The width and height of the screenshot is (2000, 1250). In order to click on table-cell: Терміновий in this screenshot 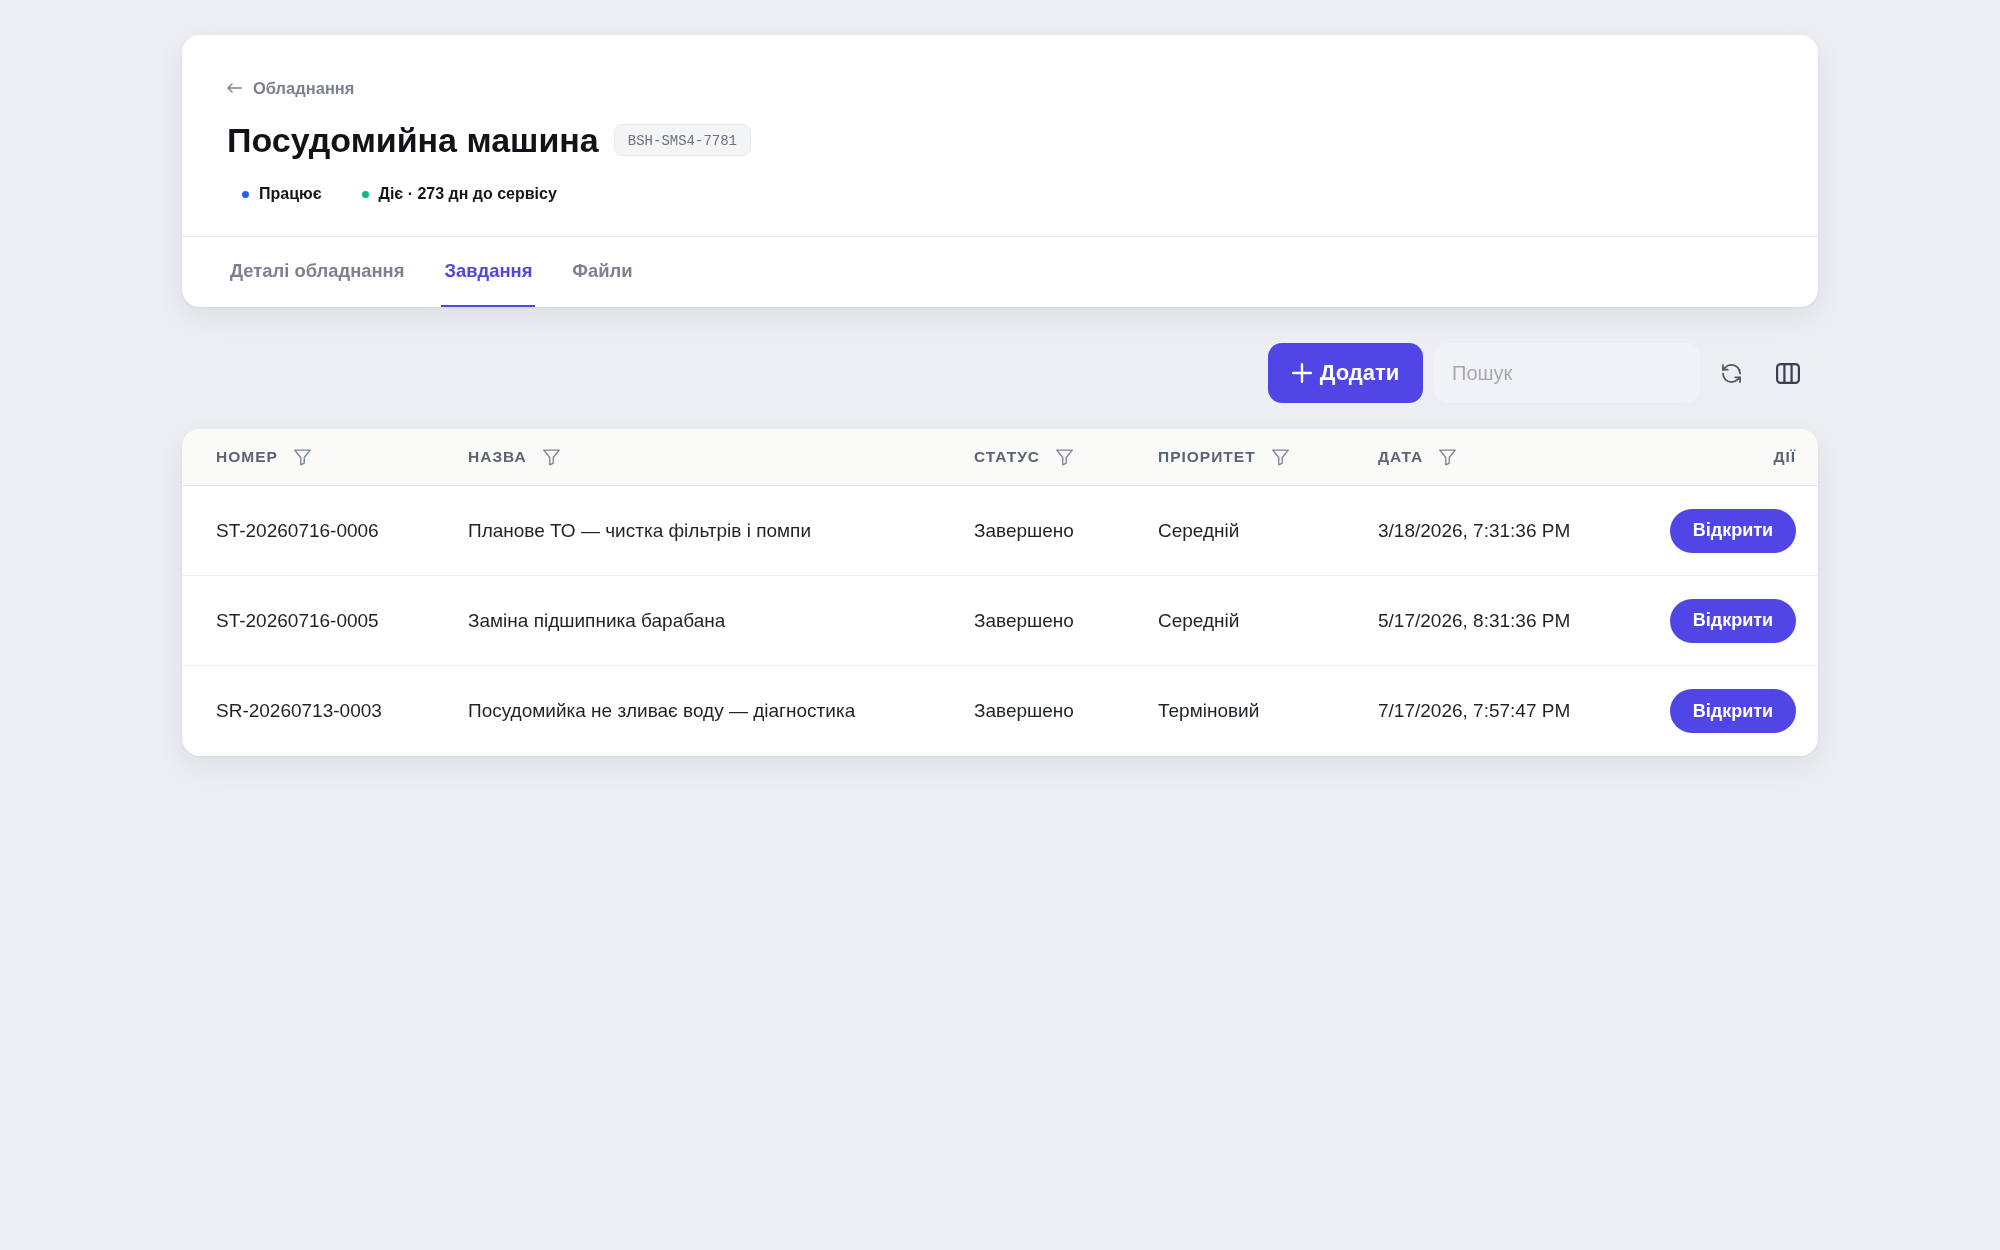, I will do `click(1209, 711)`.